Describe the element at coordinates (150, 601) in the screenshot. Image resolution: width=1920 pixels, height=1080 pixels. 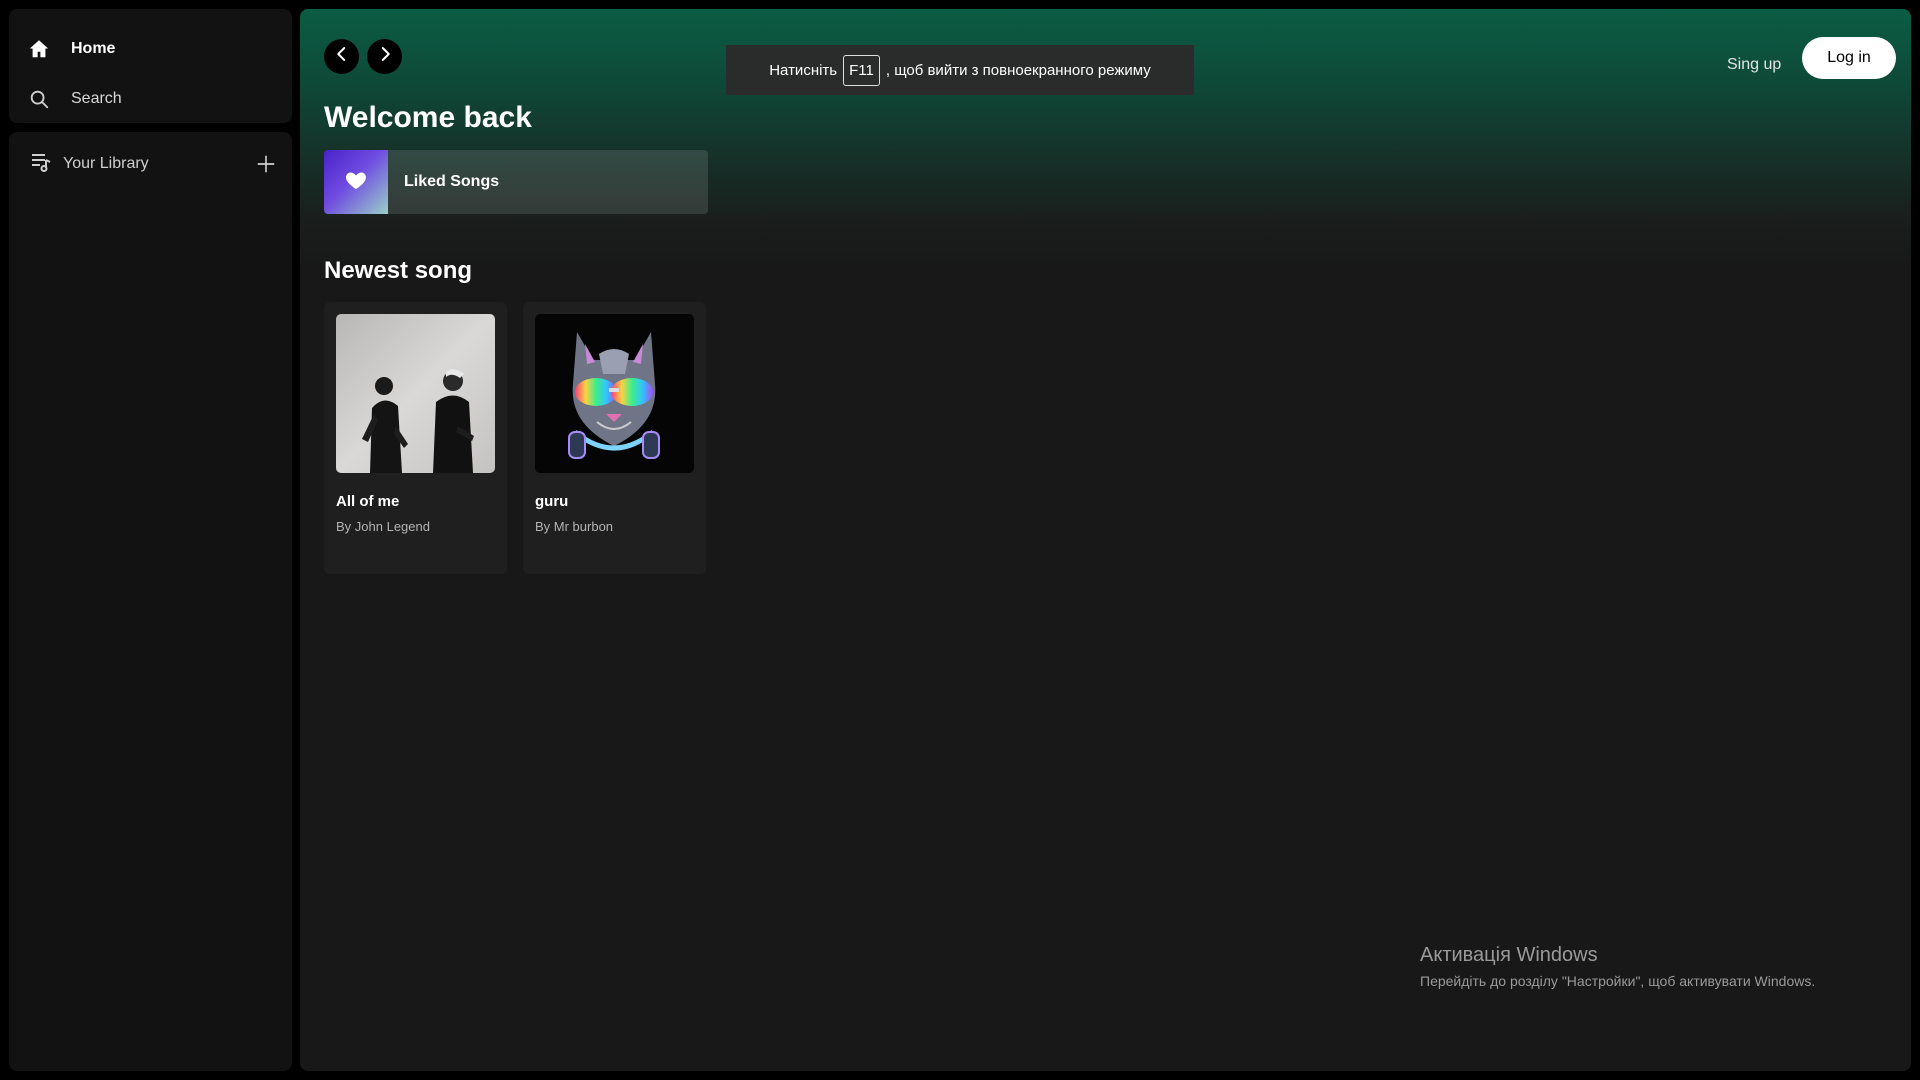
I see `library-panel: Your Library` at that location.